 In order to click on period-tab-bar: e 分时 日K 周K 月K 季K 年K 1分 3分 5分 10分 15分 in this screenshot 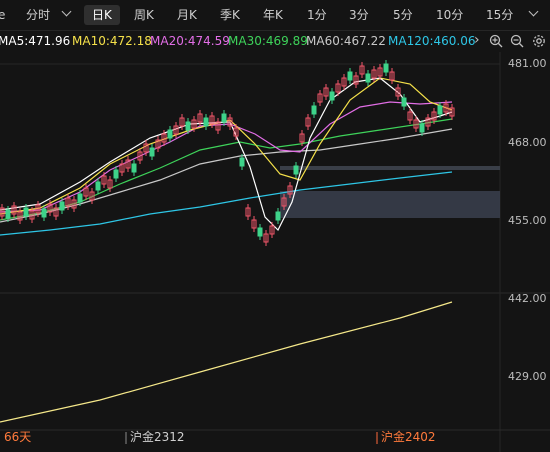, I will do `click(275, 15)`.